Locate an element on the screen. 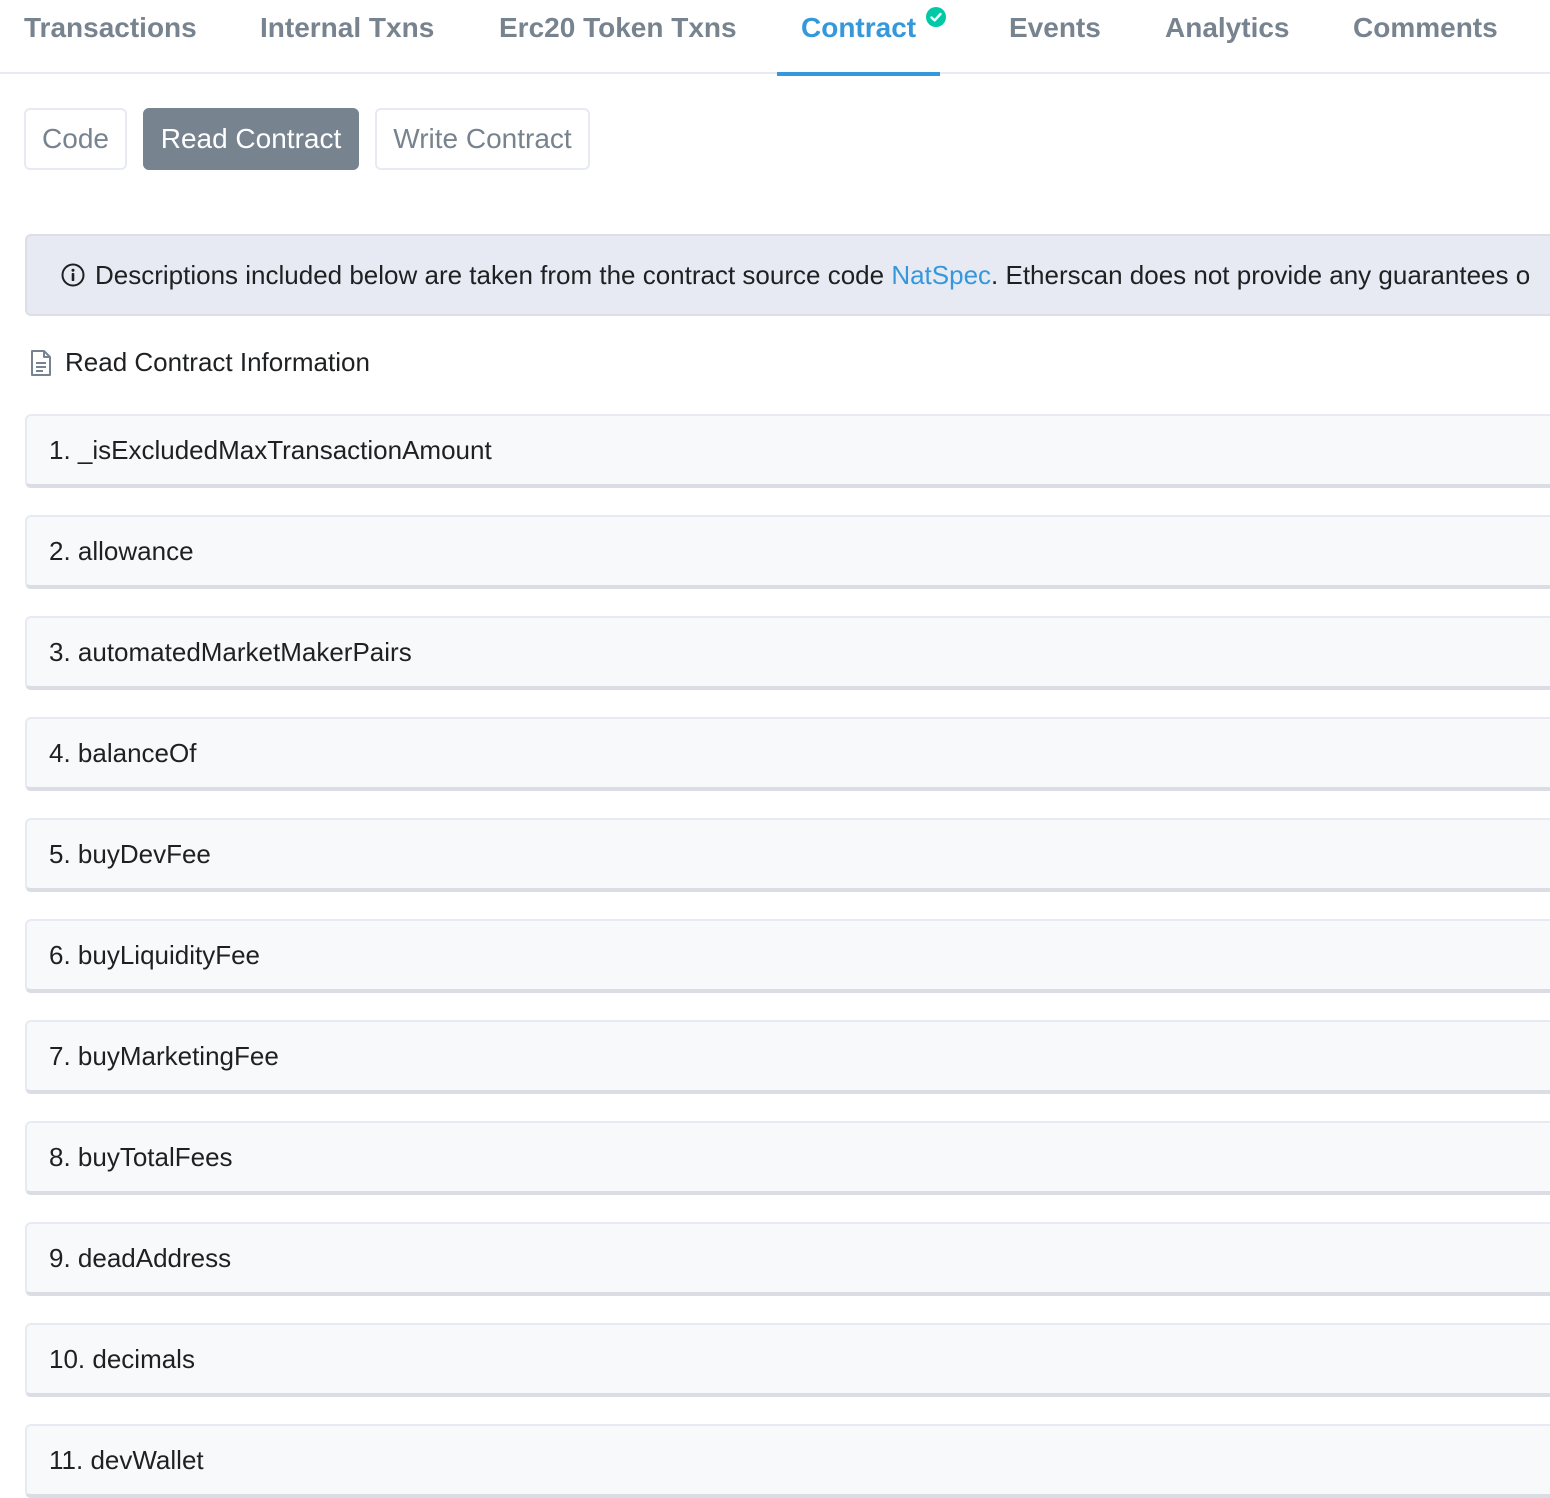  function-row-buyLiquidityFee: 6. buyLiquidityFee is located at coordinates (787, 956).